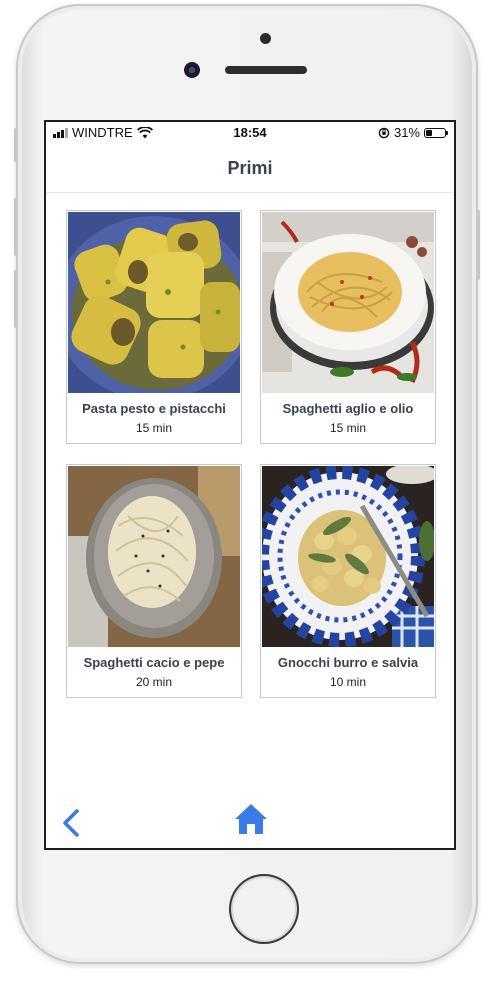  What do you see at coordinates (71, 823) in the screenshot?
I see `back-chevron-icon` at bounding box center [71, 823].